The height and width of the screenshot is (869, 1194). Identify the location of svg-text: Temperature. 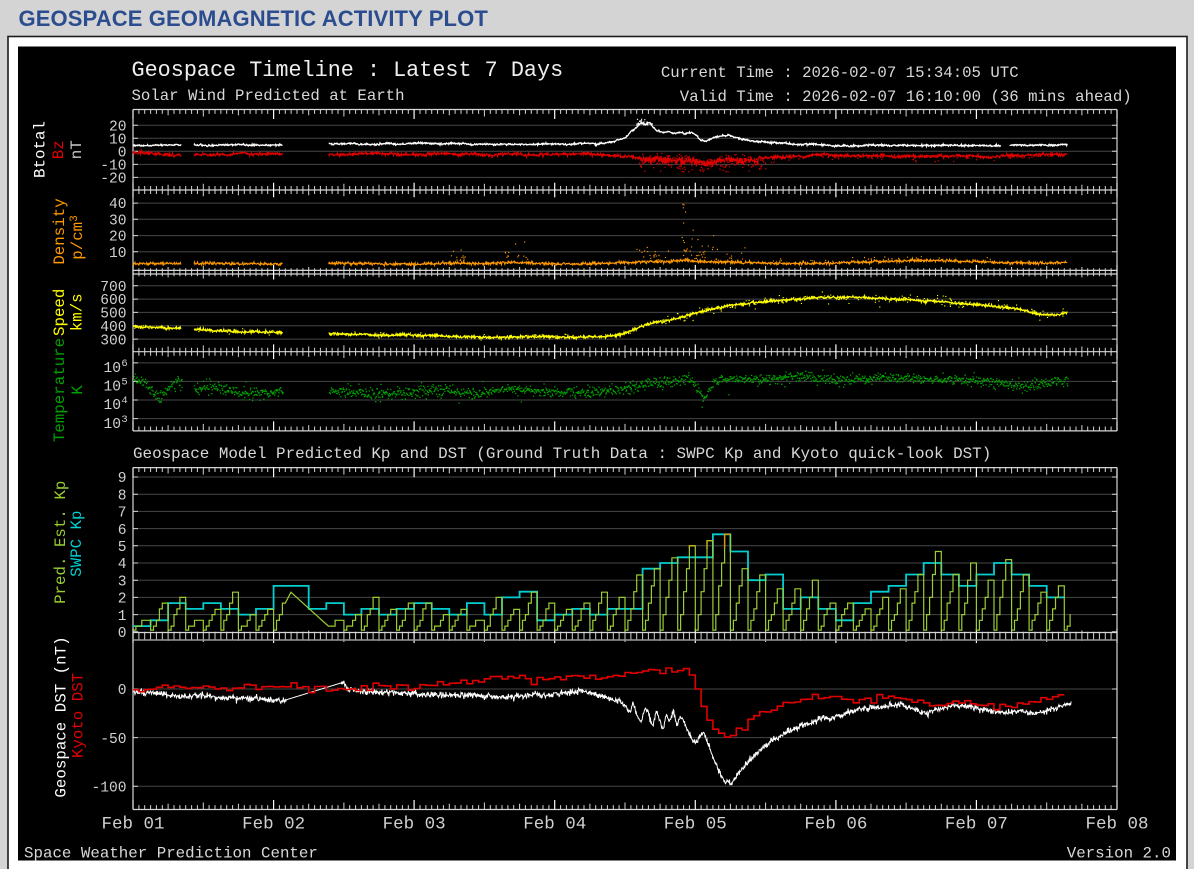
(60, 390).